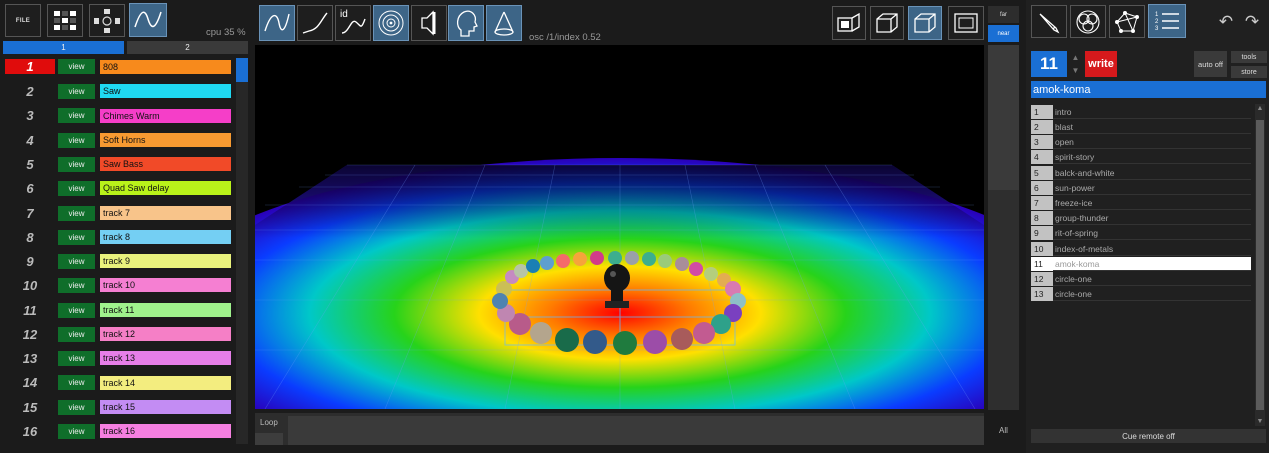  Describe the element at coordinates (30, 334) in the screenshot. I see `track-number: 12` at that location.